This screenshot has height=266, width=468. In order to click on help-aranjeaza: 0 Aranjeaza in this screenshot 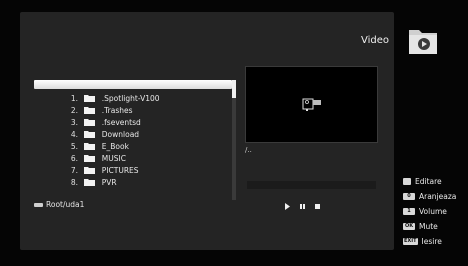, I will do `click(429, 196)`.